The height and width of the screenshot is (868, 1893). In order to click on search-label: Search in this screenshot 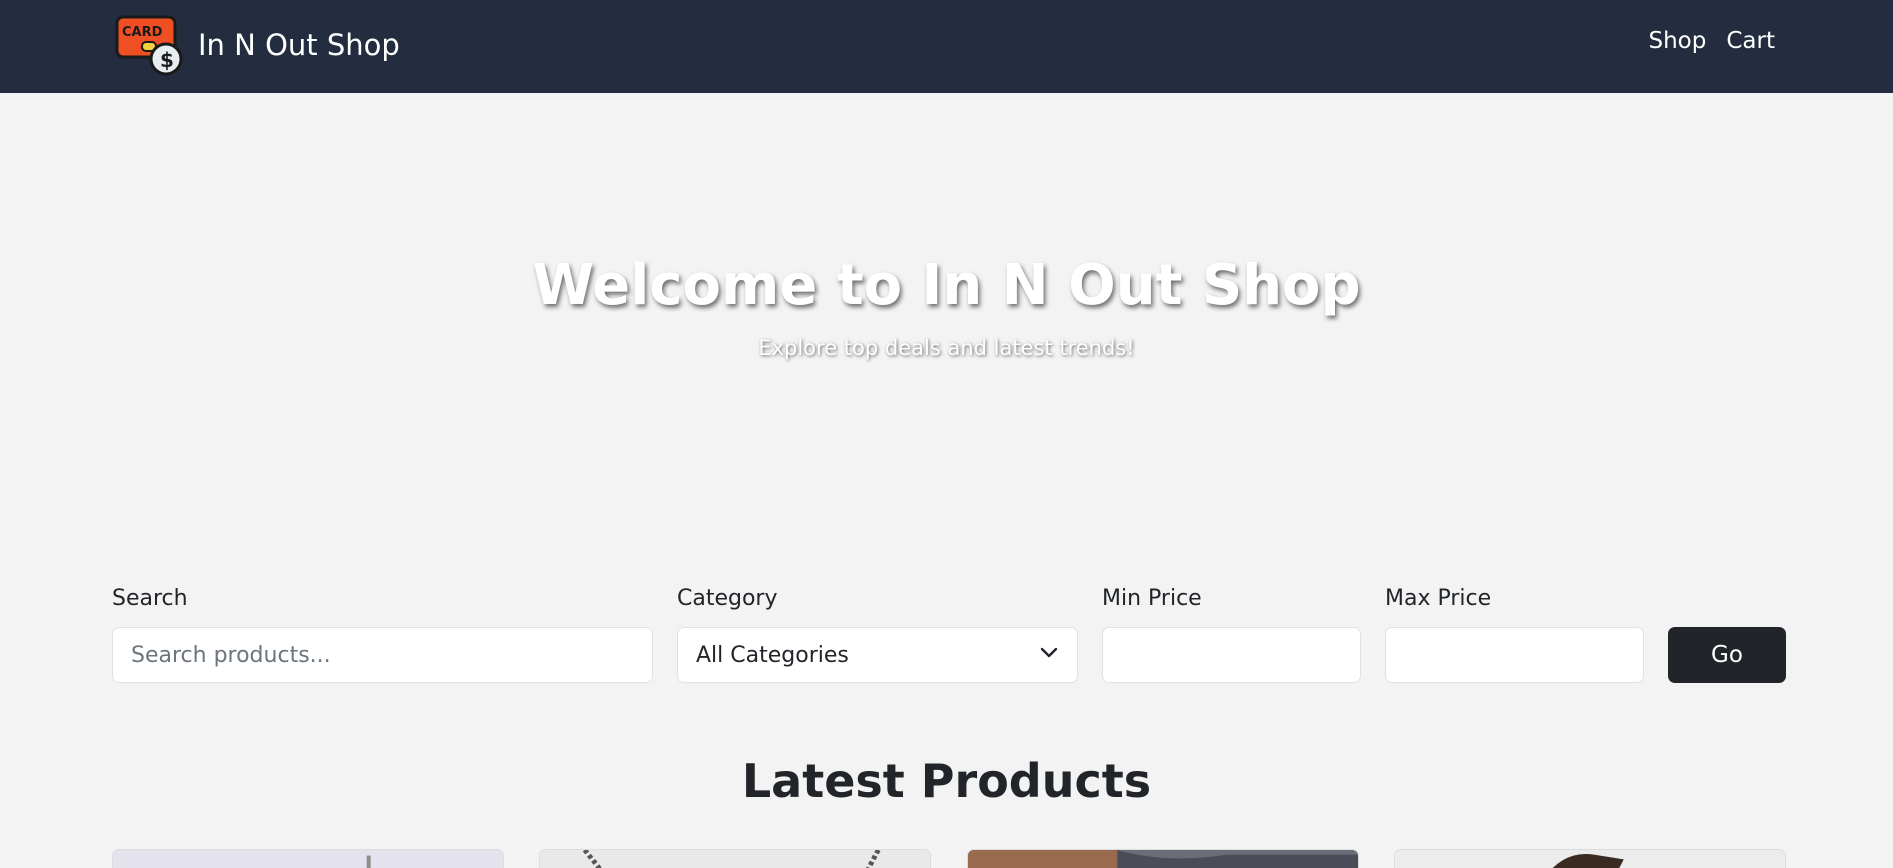, I will do `click(150, 598)`.